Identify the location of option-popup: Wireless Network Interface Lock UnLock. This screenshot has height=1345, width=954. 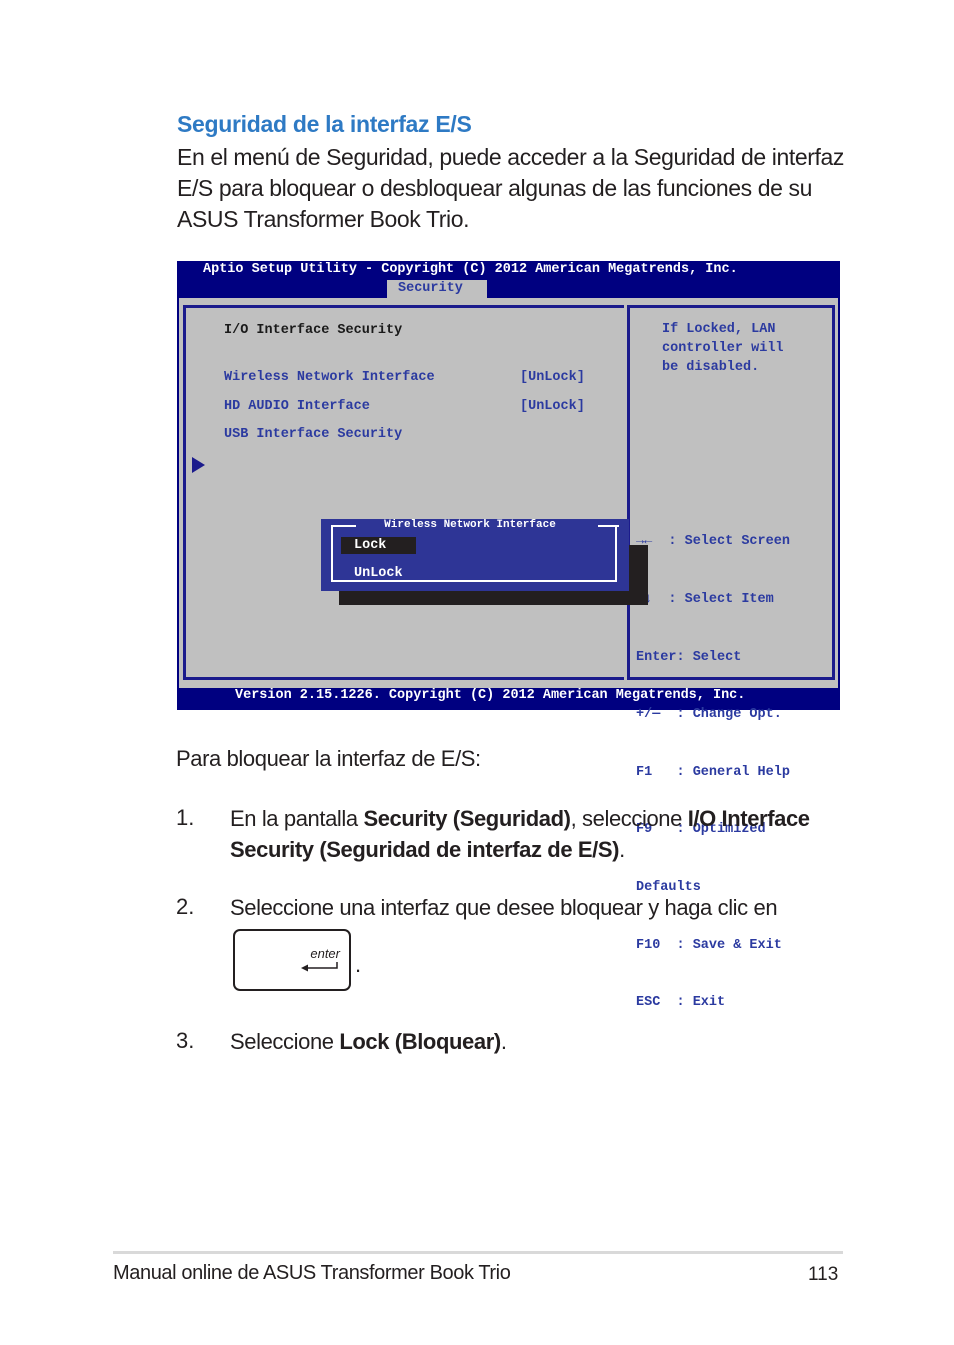
(475, 555).